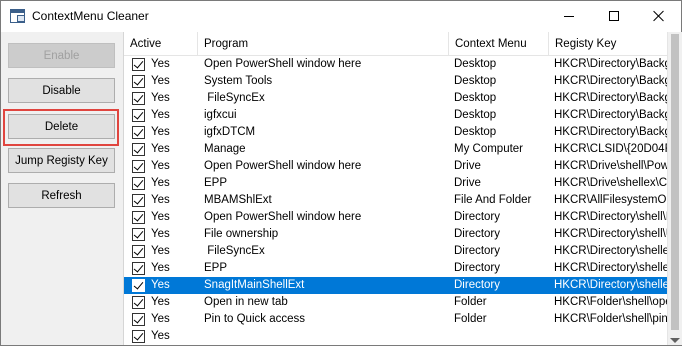 The width and height of the screenshot is (682, 346). Describe the element at coordinates (499, 44) in the screenshot. I see `column-header-context-menu: Context Menu` at that location.